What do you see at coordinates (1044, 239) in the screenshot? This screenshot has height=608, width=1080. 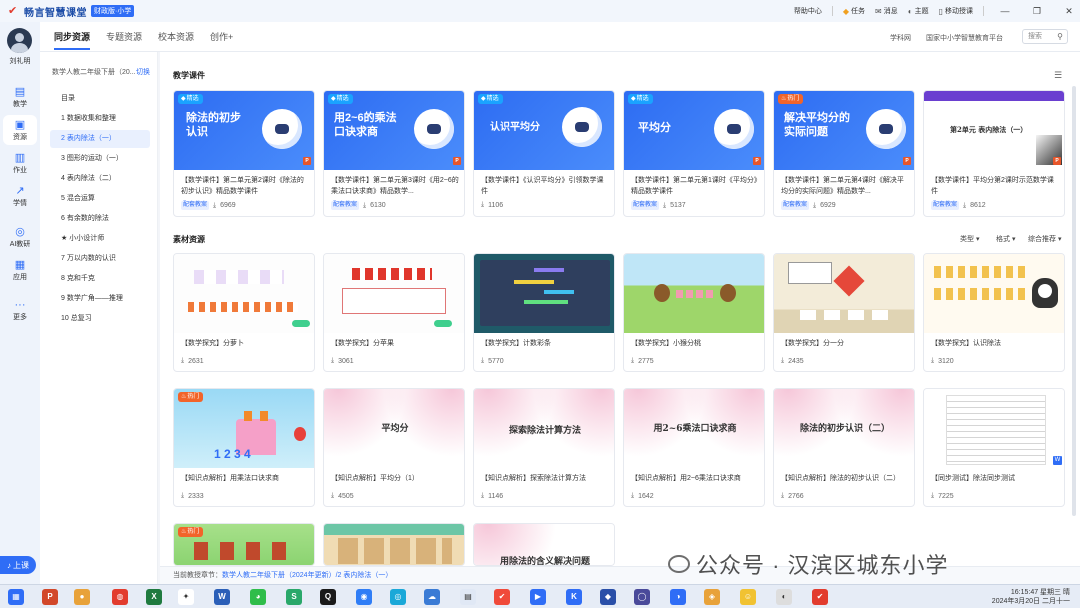 I see `sort-dropdown: 综合推荐 ▾` at bounding box center [1044, 239].